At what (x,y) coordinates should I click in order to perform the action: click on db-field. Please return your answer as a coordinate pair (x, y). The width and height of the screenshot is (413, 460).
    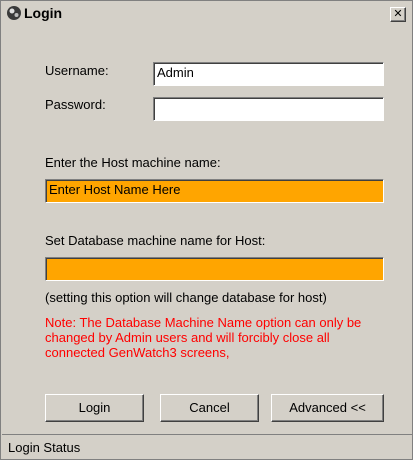
    Looking at the image, I should click on (214, 269).